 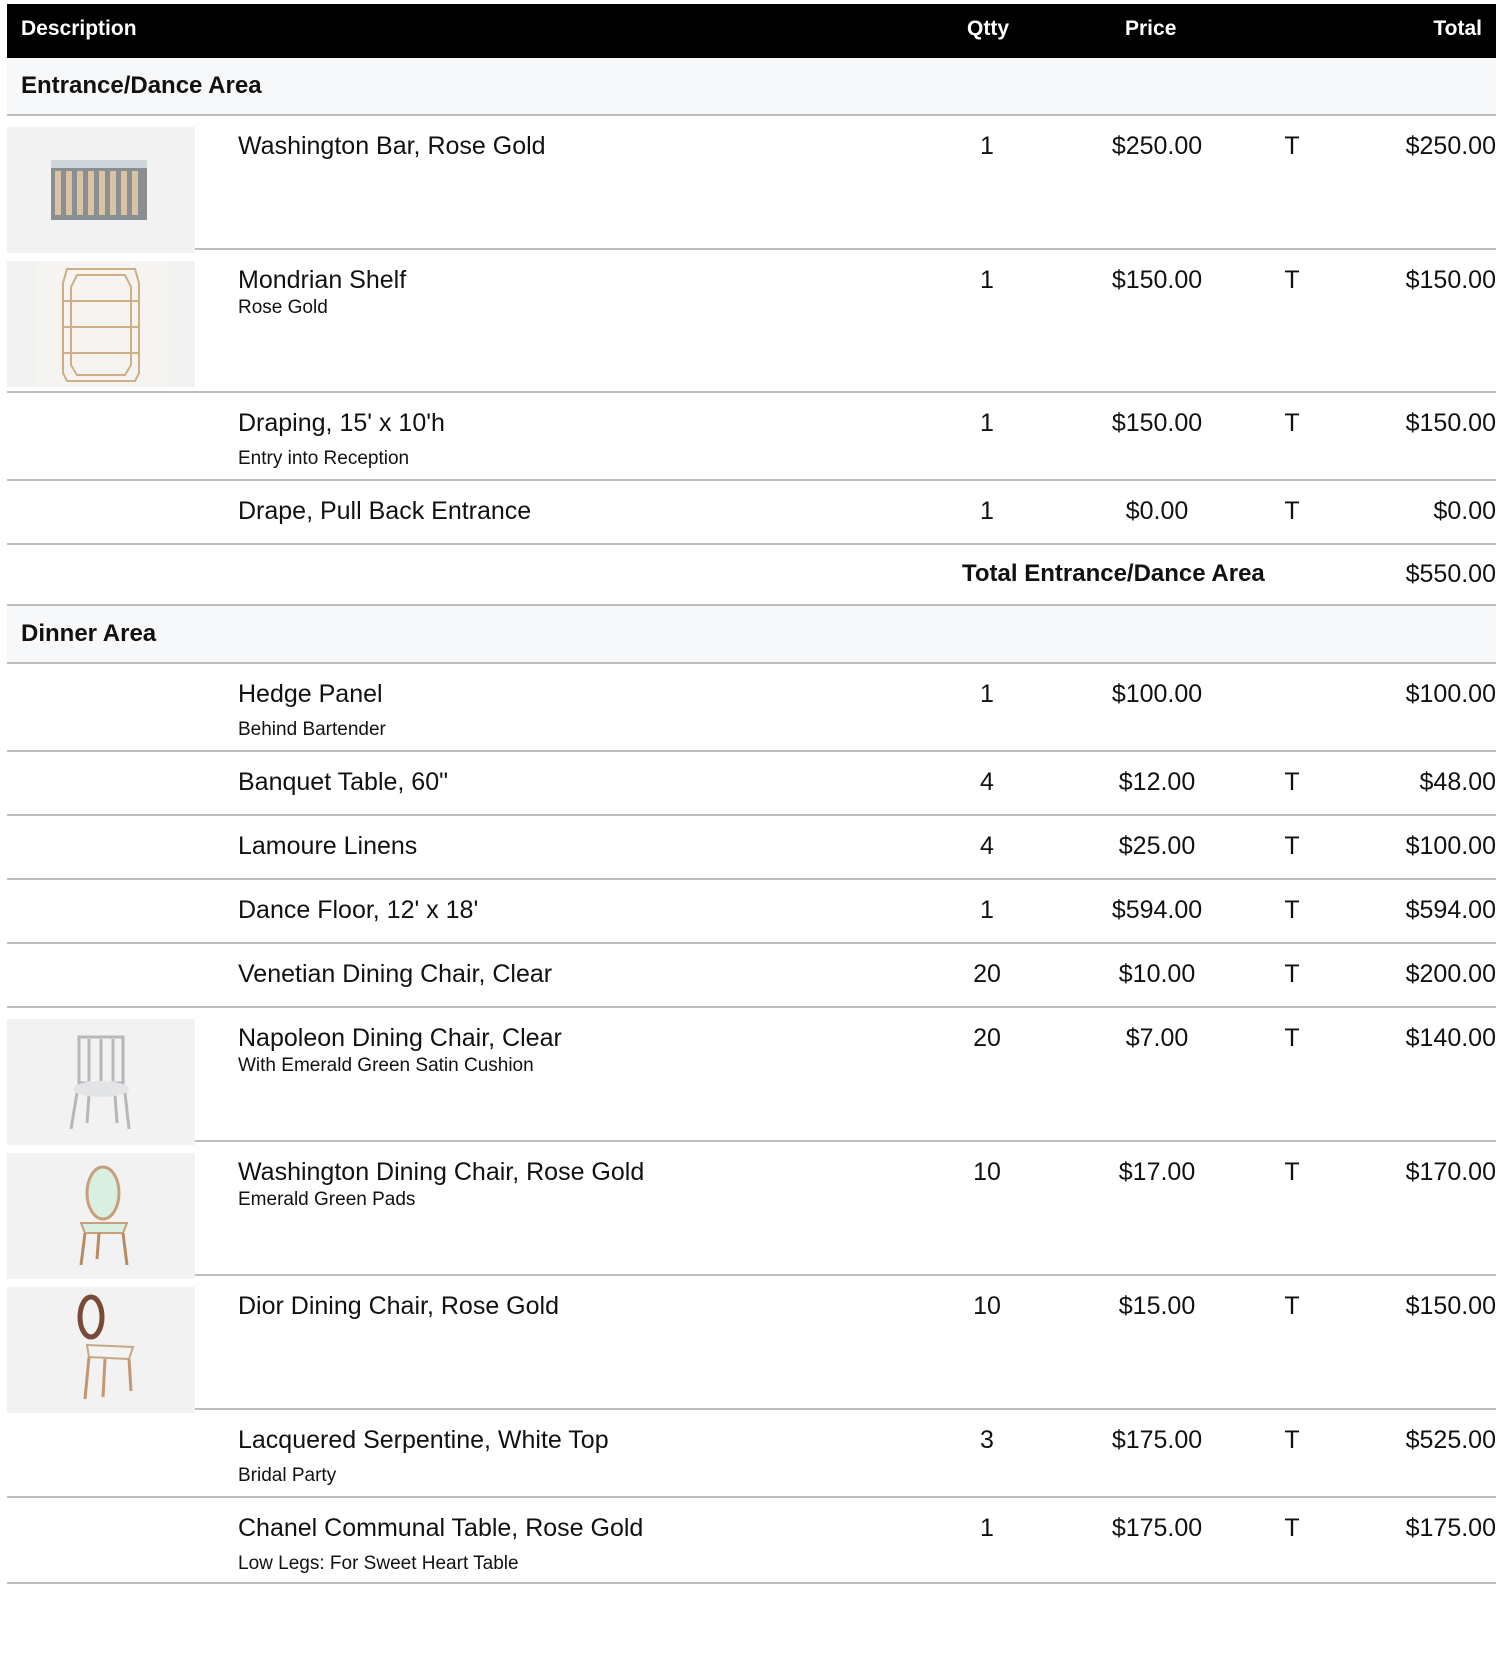 I want to click on item-qty: 3, so click(x=987, y=1440).